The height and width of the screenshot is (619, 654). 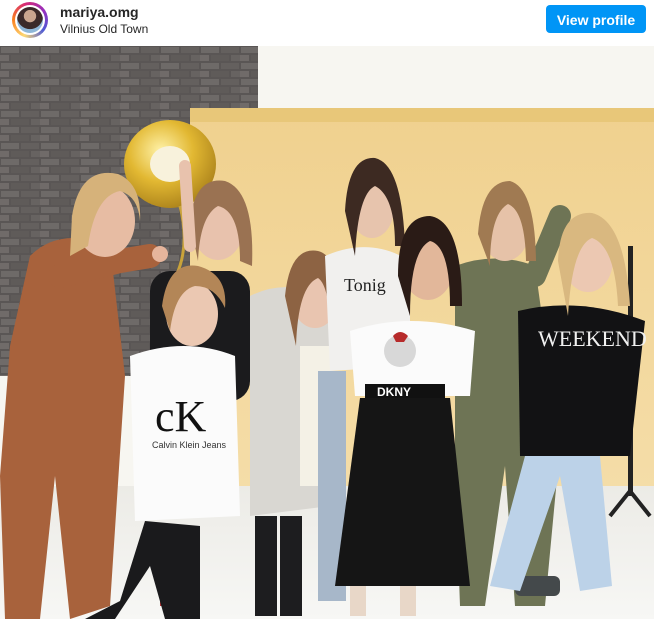 What do you see at coordinates (181, 416) in the screenshot?
I see `ck-logo-text: cK` at bounding box center [181, 416].